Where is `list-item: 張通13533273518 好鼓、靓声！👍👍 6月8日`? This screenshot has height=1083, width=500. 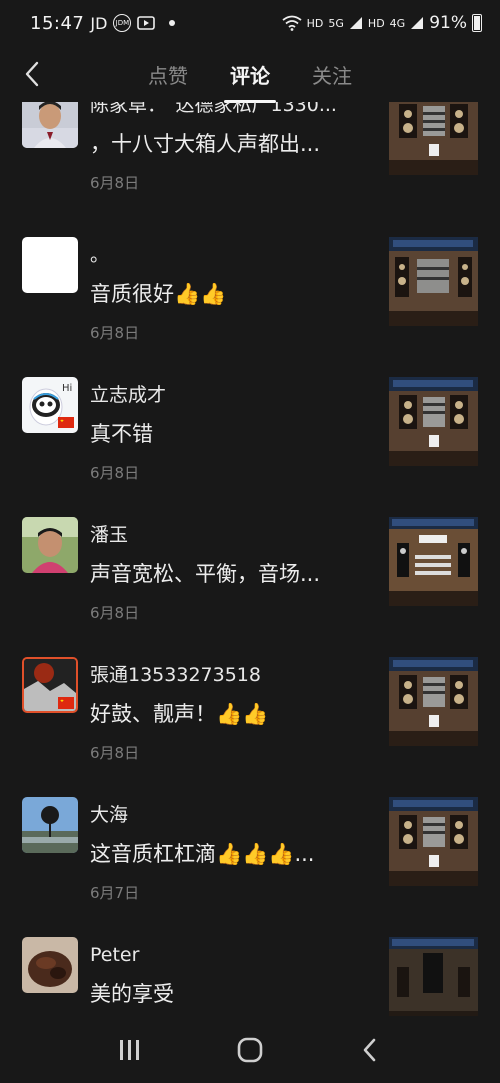 list-item: 張通13533273518 好鼓、靓声！👍👍 6月8日 is located at coordinates (250, 722).